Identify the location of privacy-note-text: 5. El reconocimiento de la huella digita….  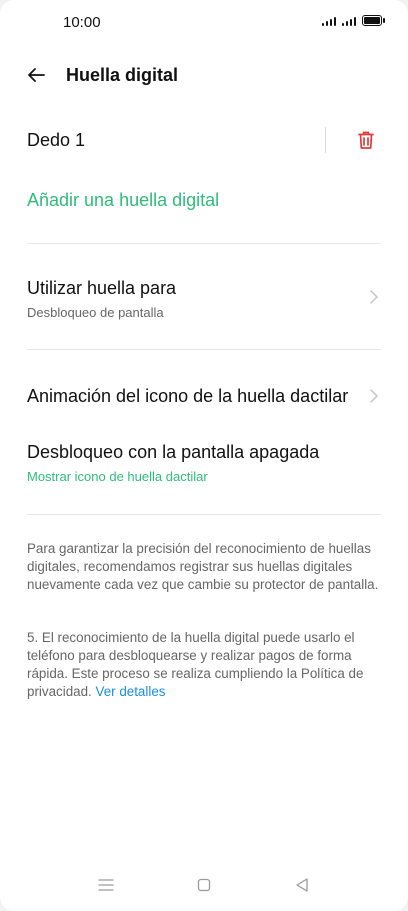
(195, 664).